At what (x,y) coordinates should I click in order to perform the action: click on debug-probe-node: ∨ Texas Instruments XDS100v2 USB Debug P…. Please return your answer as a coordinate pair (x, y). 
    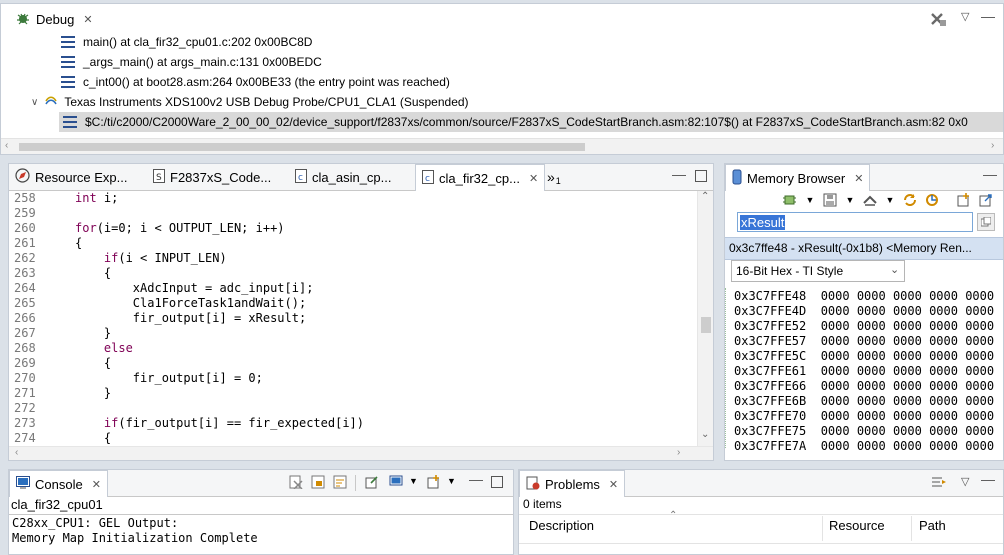
    Looking at the image, I should click on (250, 102).